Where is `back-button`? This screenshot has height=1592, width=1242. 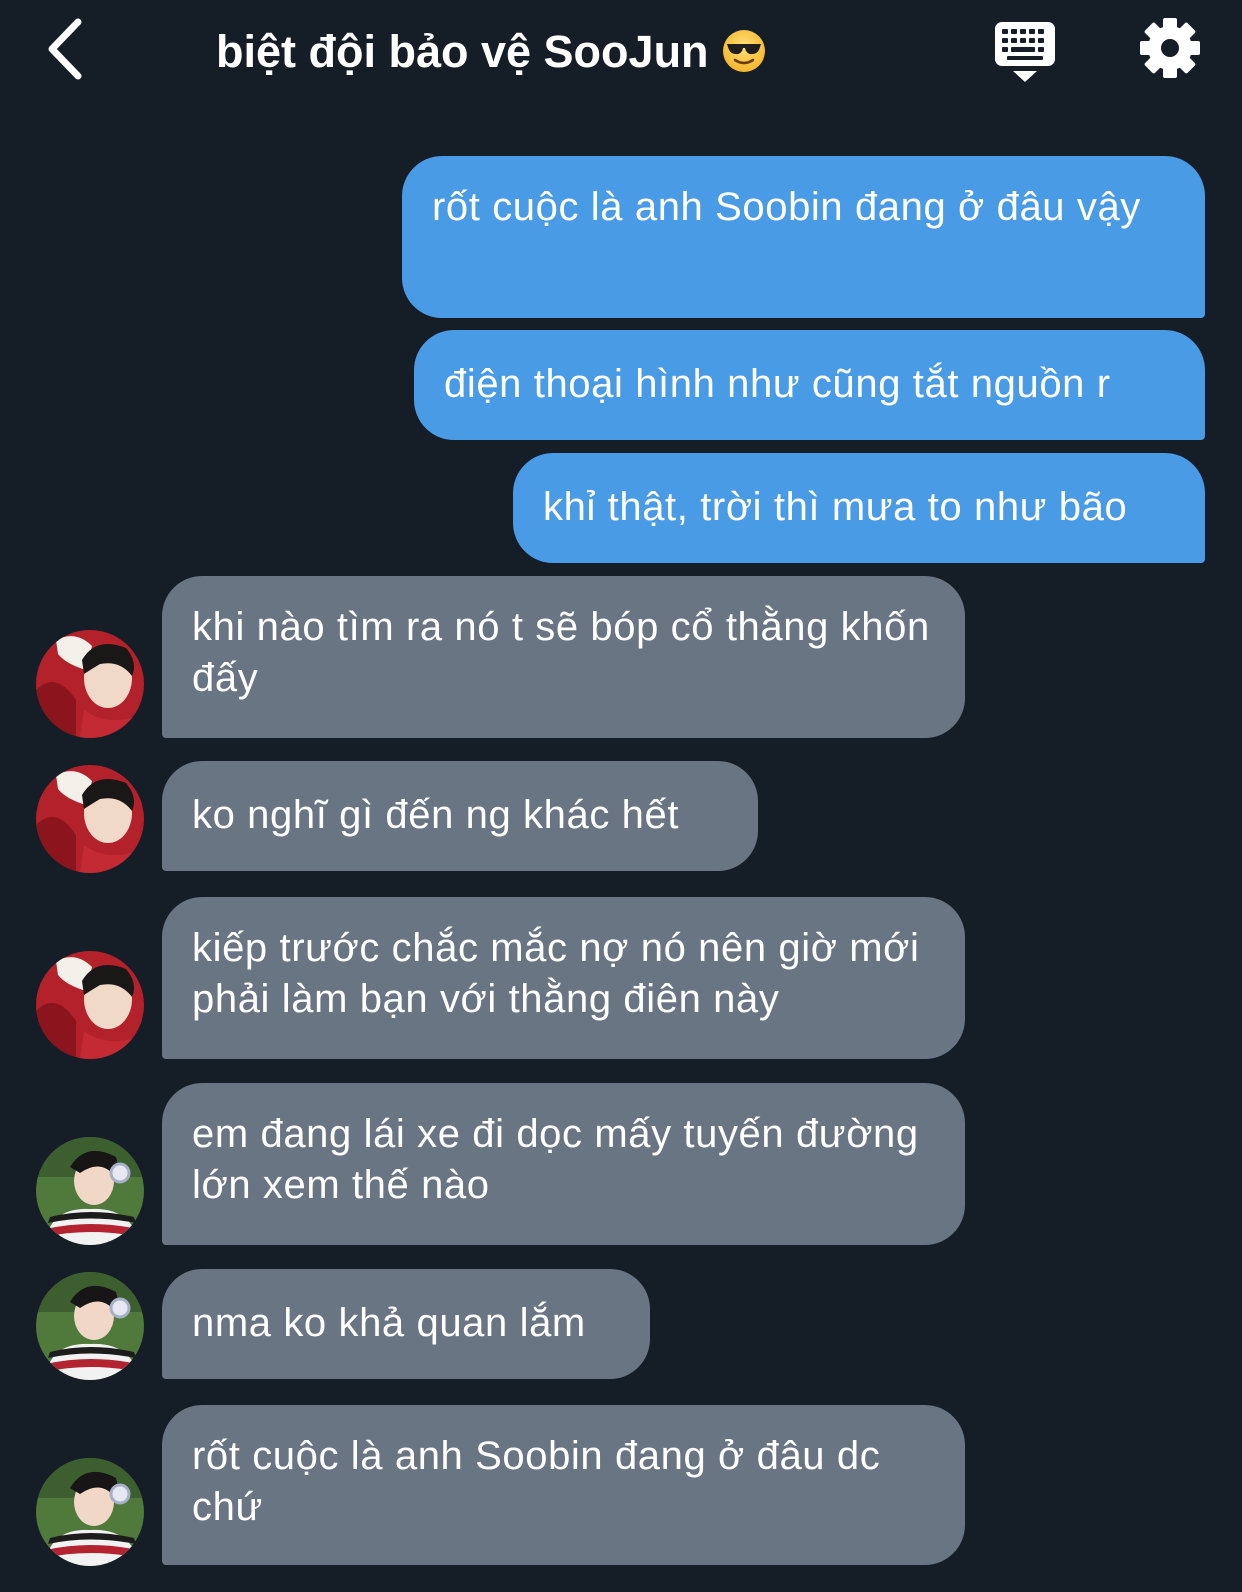
back-button is located at coordinates (68, 49).